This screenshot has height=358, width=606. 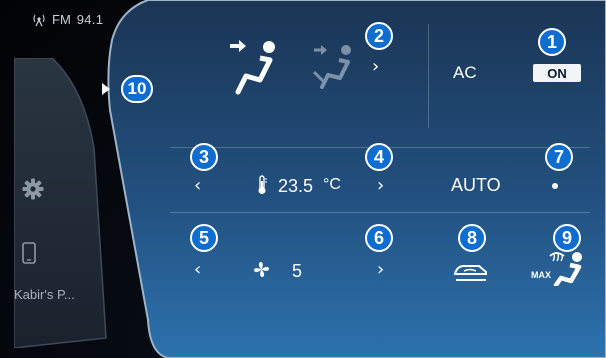 What do you see at coordinates (380, 269) in the screenshot?
I see `fan-increase-button: ›` at bounding box center [380, 269].